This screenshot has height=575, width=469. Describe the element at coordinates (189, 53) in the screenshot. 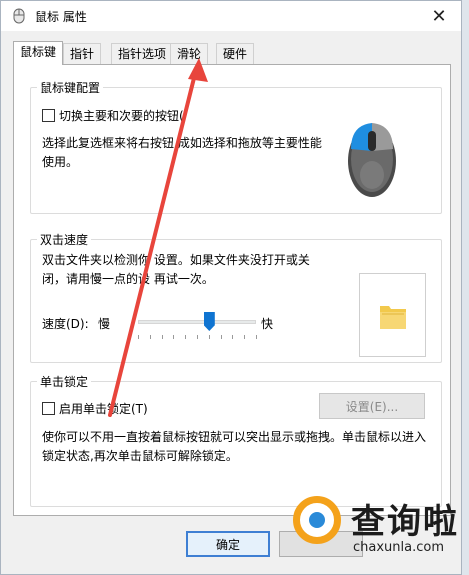

I see `tab-wheel: 滑轮` at that location.